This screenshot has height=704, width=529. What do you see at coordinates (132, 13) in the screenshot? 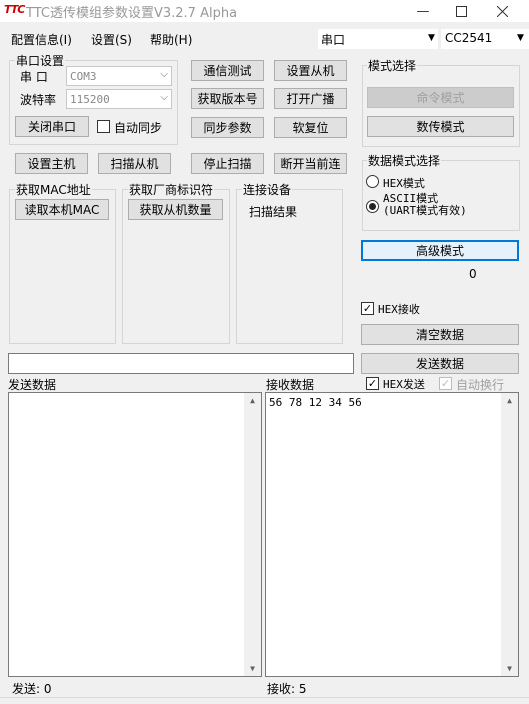
I see `window-title: TTC透传模组参数设置V3.2.7 Alpha` at bounding box center [132, 13].